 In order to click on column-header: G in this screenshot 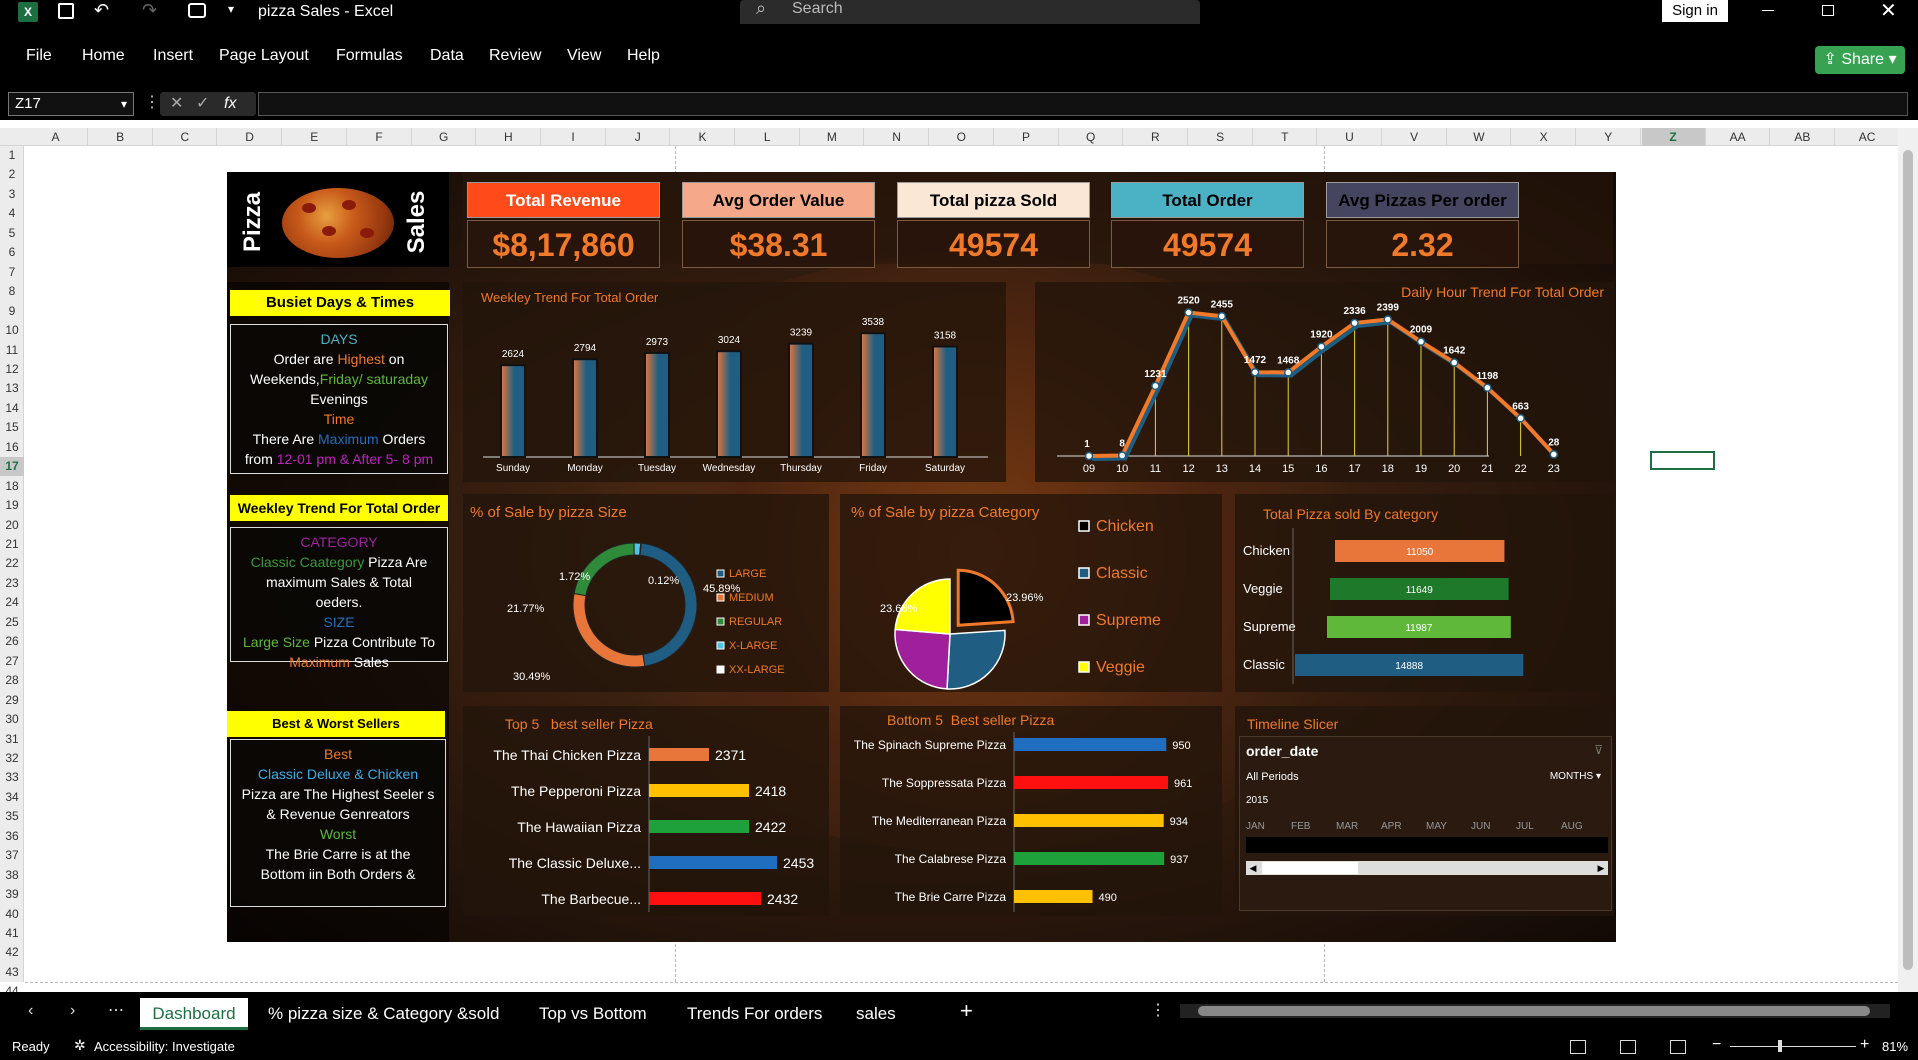, I will do `click(444, 137)`.